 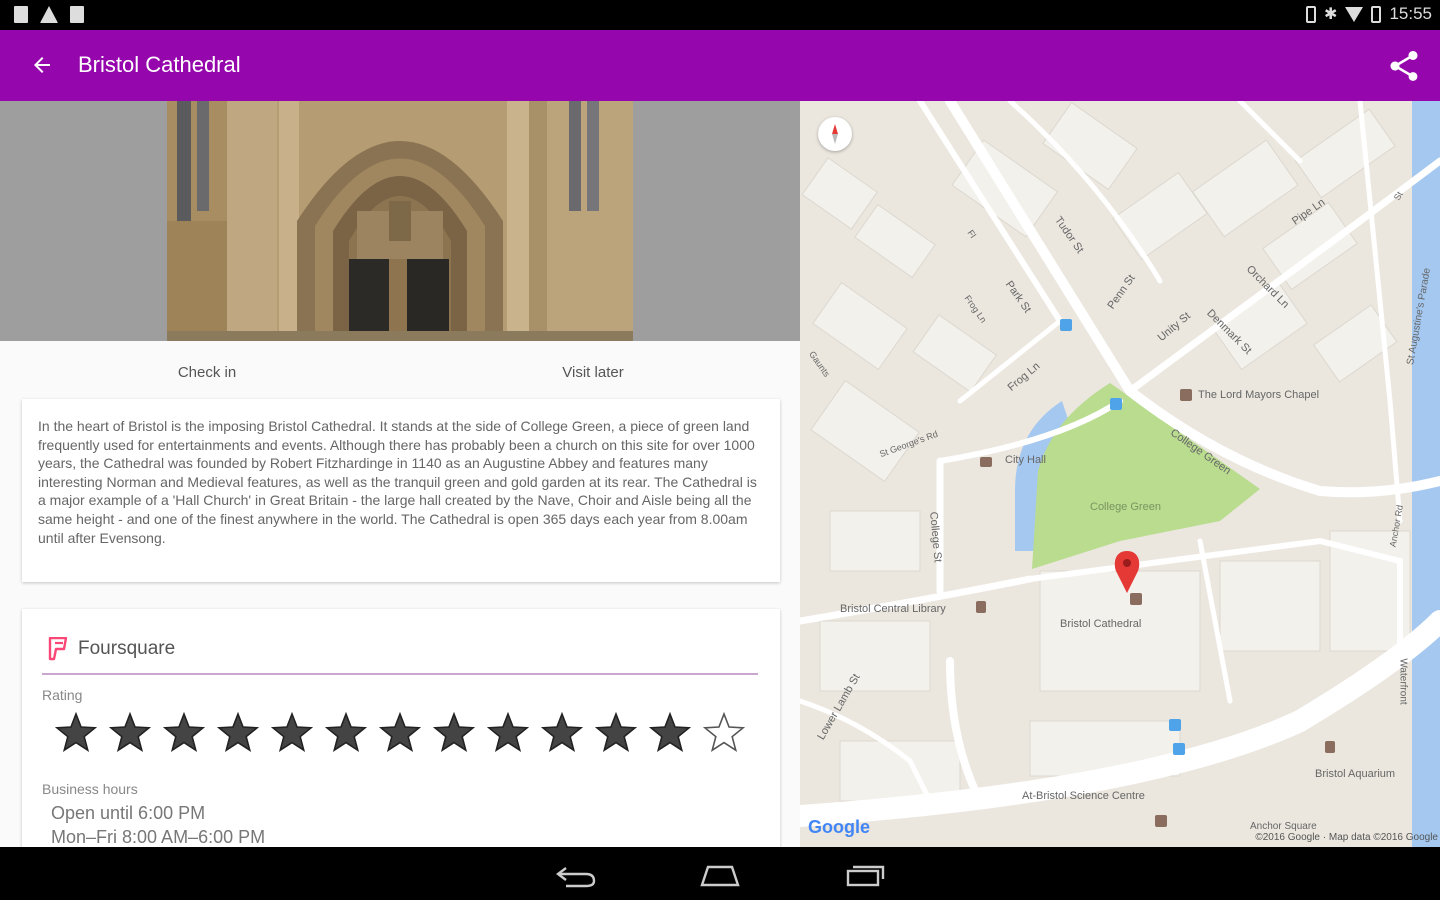 I want to click on nav-recents-icon, so click(x=866, y=874).